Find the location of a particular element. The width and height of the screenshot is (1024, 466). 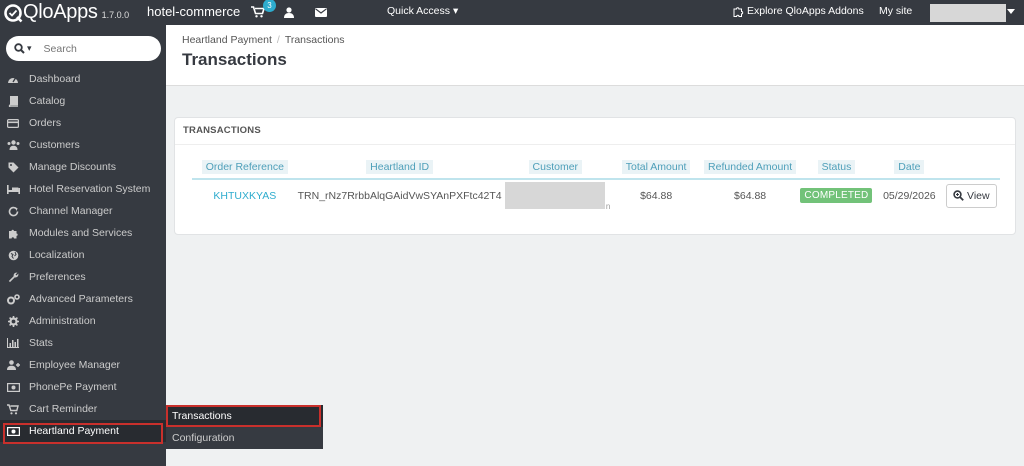

sidebar-item-label: Preferences is located at coordinates (57, 277).